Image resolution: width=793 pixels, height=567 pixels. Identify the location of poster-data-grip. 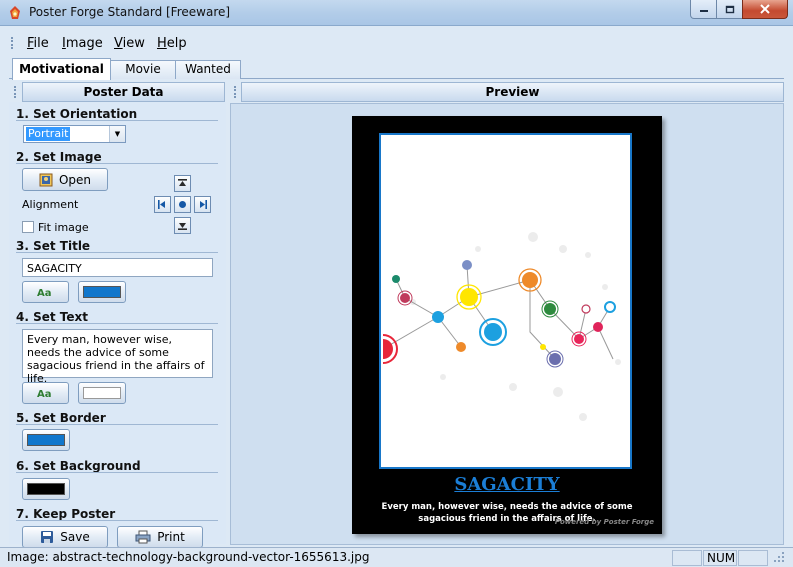
(15, 92).